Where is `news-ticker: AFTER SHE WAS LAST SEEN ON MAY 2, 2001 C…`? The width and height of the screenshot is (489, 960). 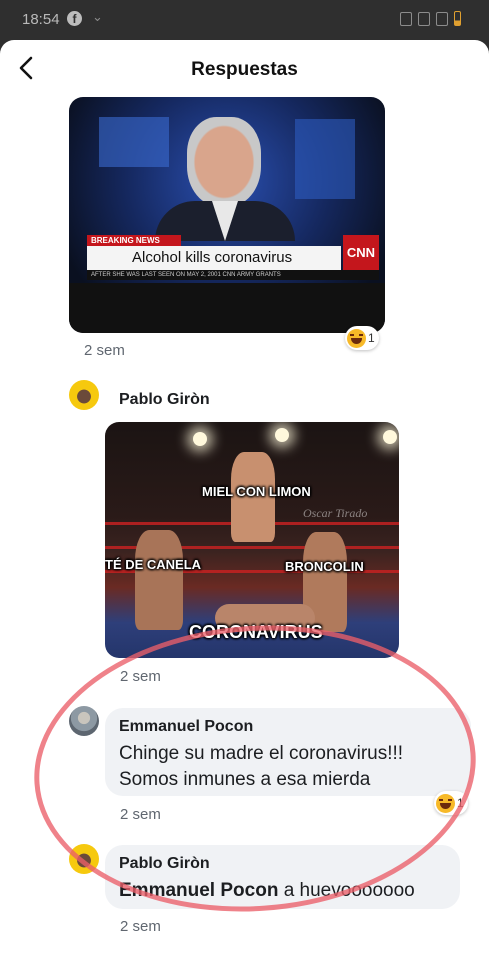 news-ticker: AFTER SHE WAS LAST SEEN ON MAY 2, 2001 C… is located at coordinates (233, 275).